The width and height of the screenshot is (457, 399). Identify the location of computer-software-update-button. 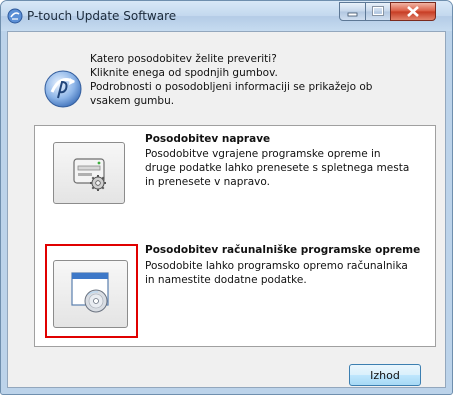
(90, 294).